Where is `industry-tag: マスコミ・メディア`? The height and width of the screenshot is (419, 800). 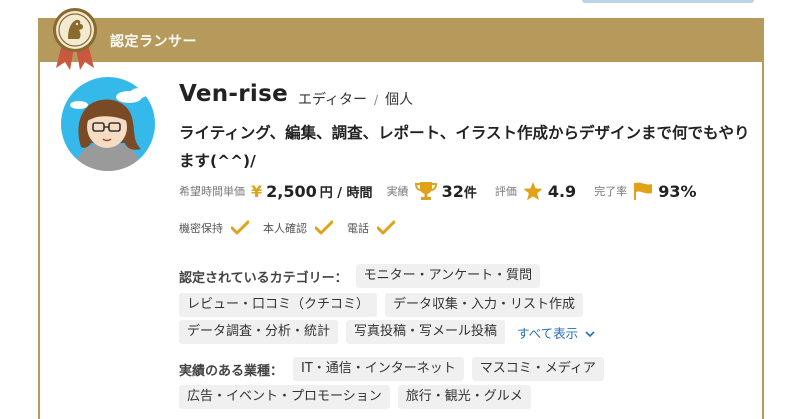
industry-tag: マスコミ・メディア is located at coordinates (537, 369).